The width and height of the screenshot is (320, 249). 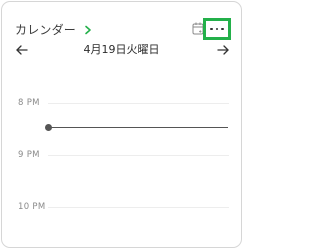 What do you see at coordinates (88, 29) in the screenshot?
I see `chevron-right-icon` at bounding box center [88, 29].